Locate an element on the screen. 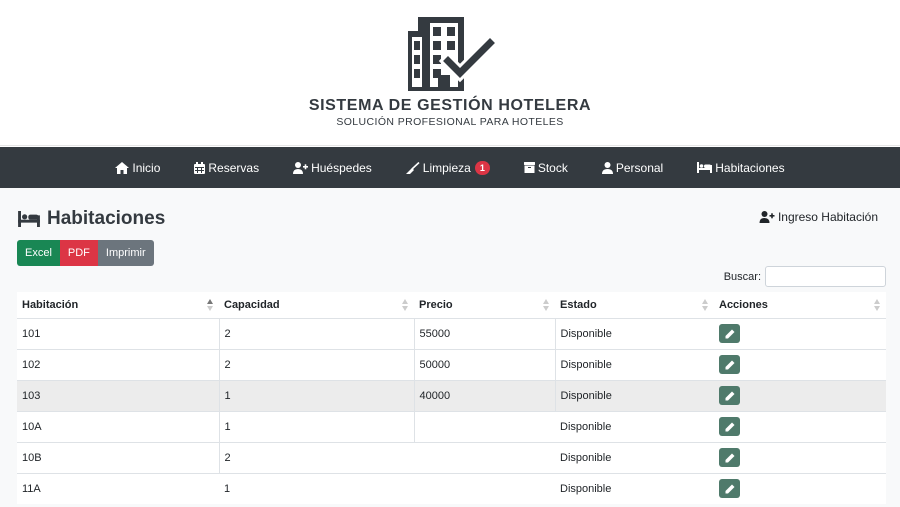 This screenshot has height=507, width=900. nav-item-inicio: Inicio is located at coordinates (137, 168).